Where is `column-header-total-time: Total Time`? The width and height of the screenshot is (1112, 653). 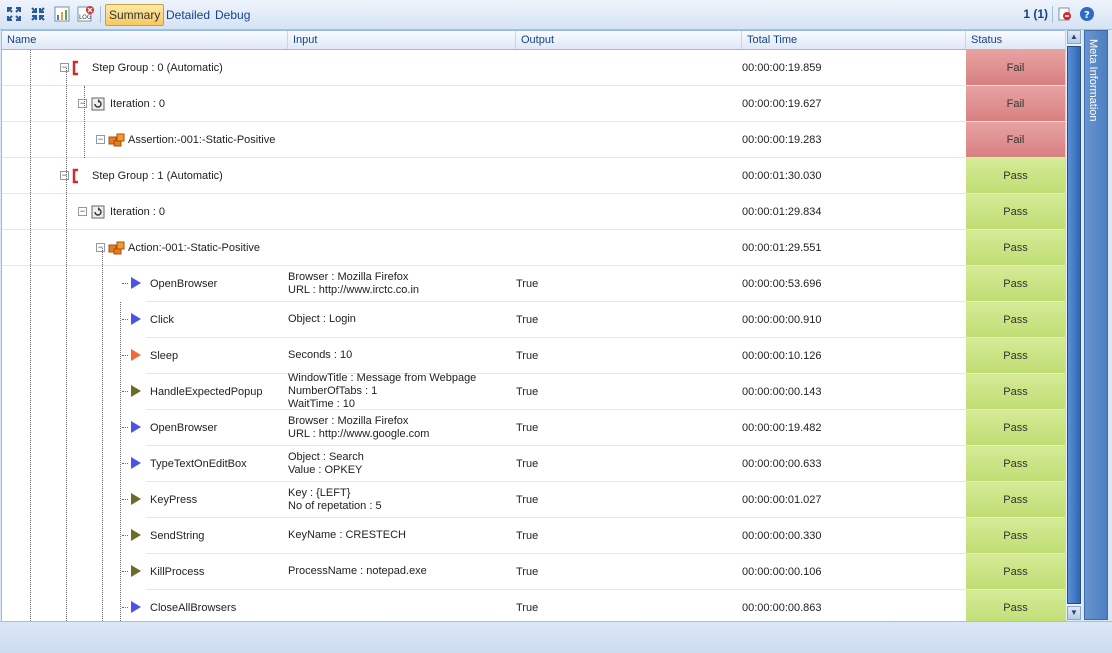 column-header-total-time: Total Time is located at coordinates (854, 40).